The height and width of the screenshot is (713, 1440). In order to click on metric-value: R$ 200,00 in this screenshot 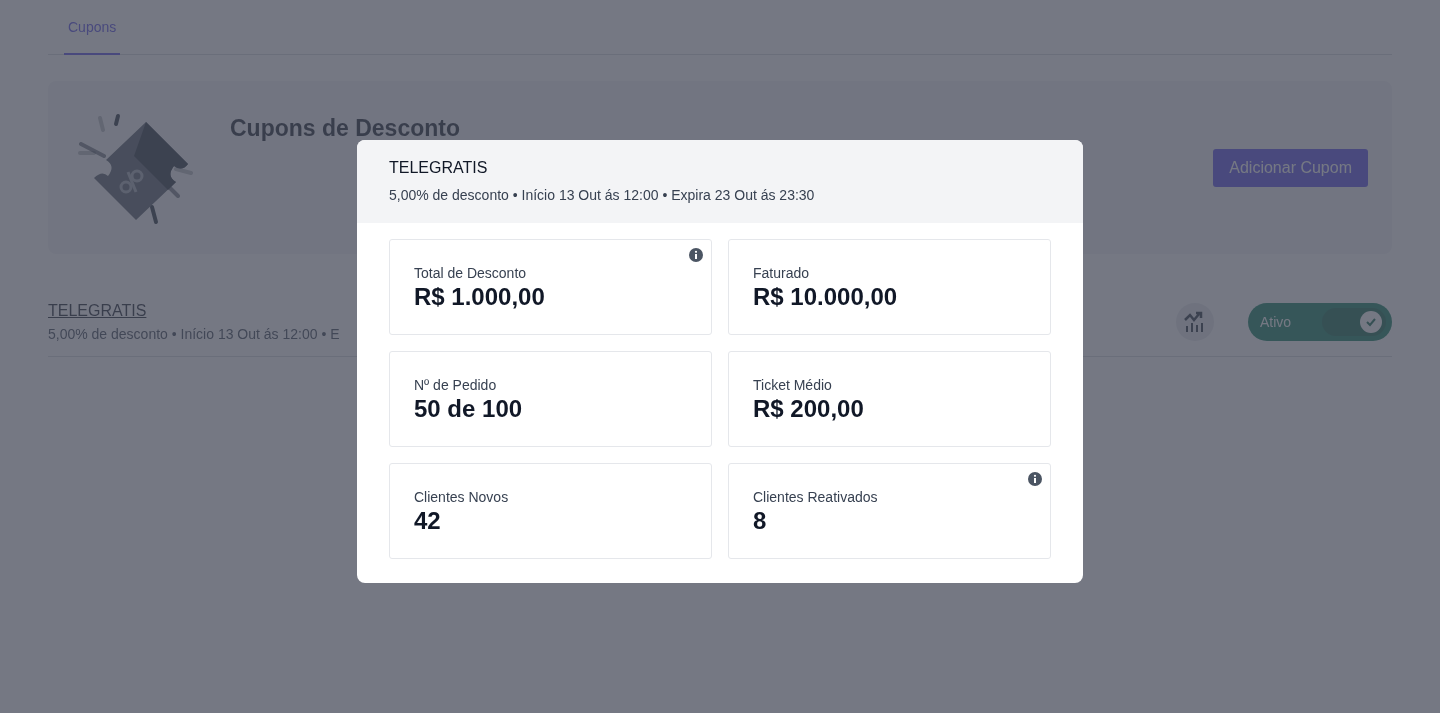, I will do `click(809, 409)`.